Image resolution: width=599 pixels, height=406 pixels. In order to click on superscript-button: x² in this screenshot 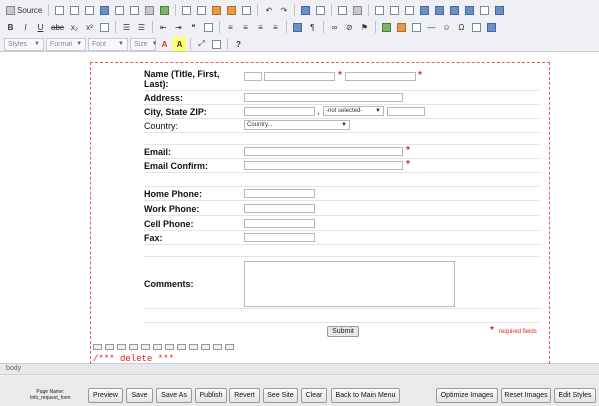, I will do `click(89, 27)`.